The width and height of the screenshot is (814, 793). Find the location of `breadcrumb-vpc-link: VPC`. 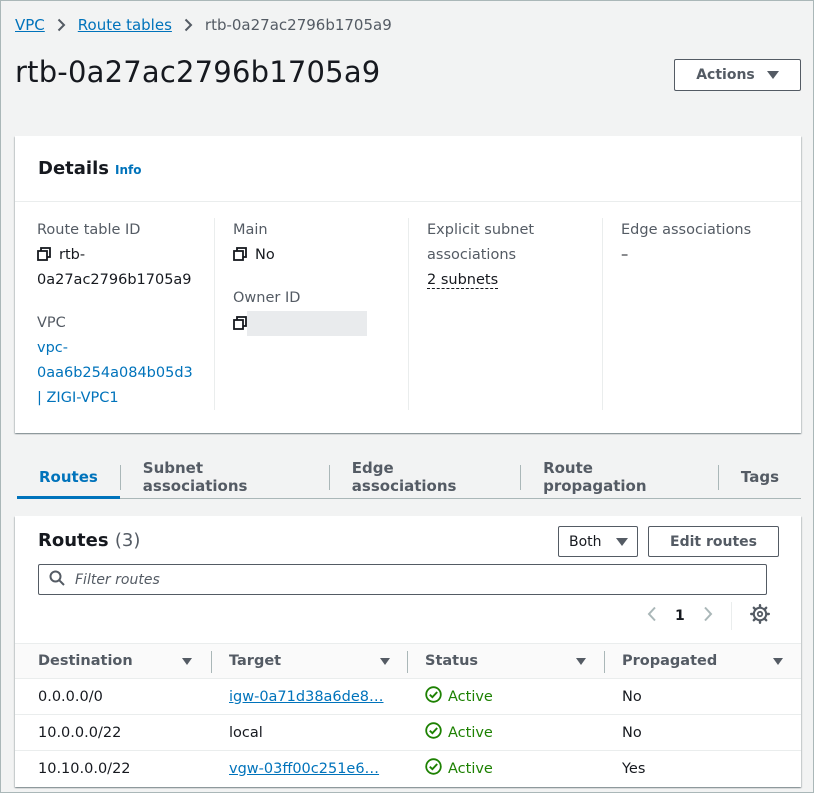

breadcrumb-vpc-link: VPC is located at coordinates (30, 25).